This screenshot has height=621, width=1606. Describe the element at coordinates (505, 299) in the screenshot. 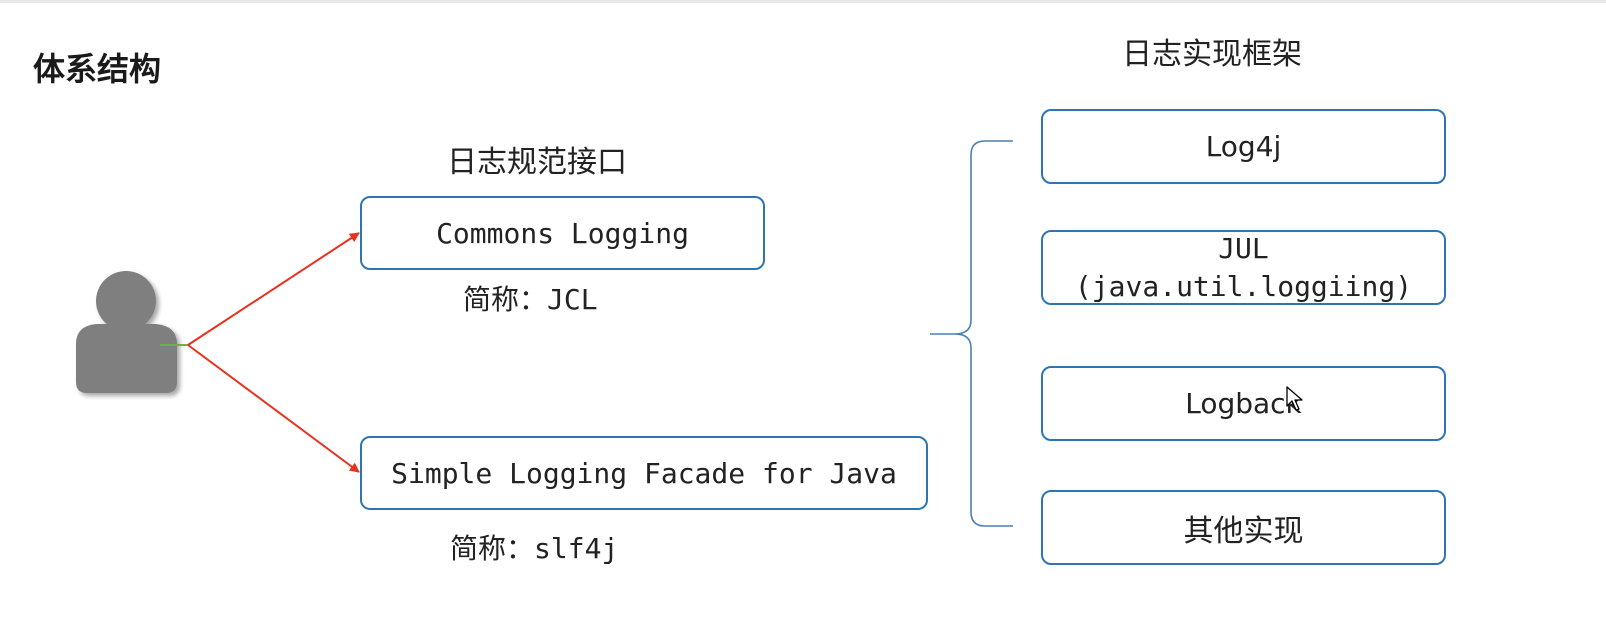

I see `caption-jcl-prefix: 简称：` at that location.